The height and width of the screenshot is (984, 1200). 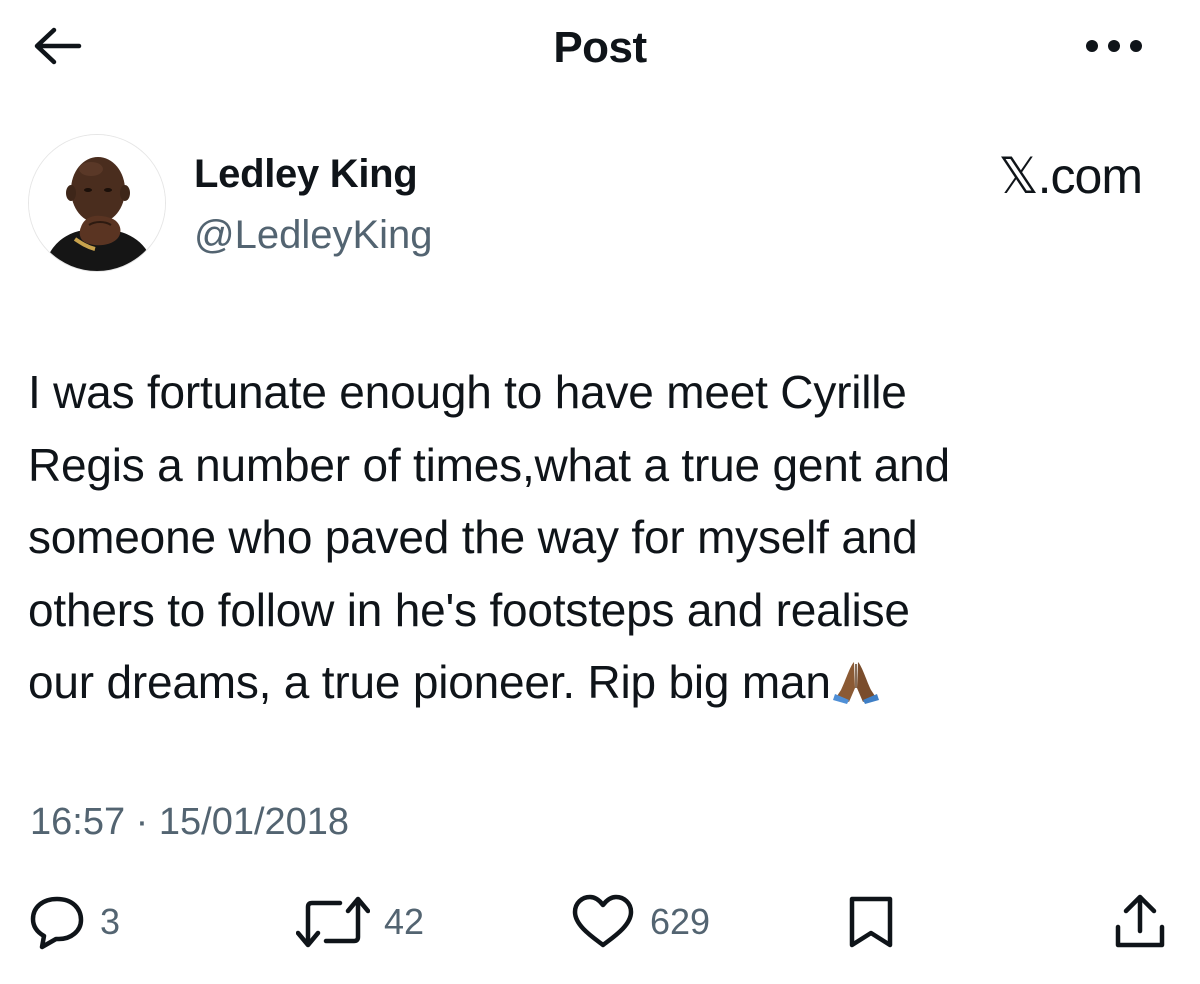 I want to click on avatar, so click(x=97, y=203).